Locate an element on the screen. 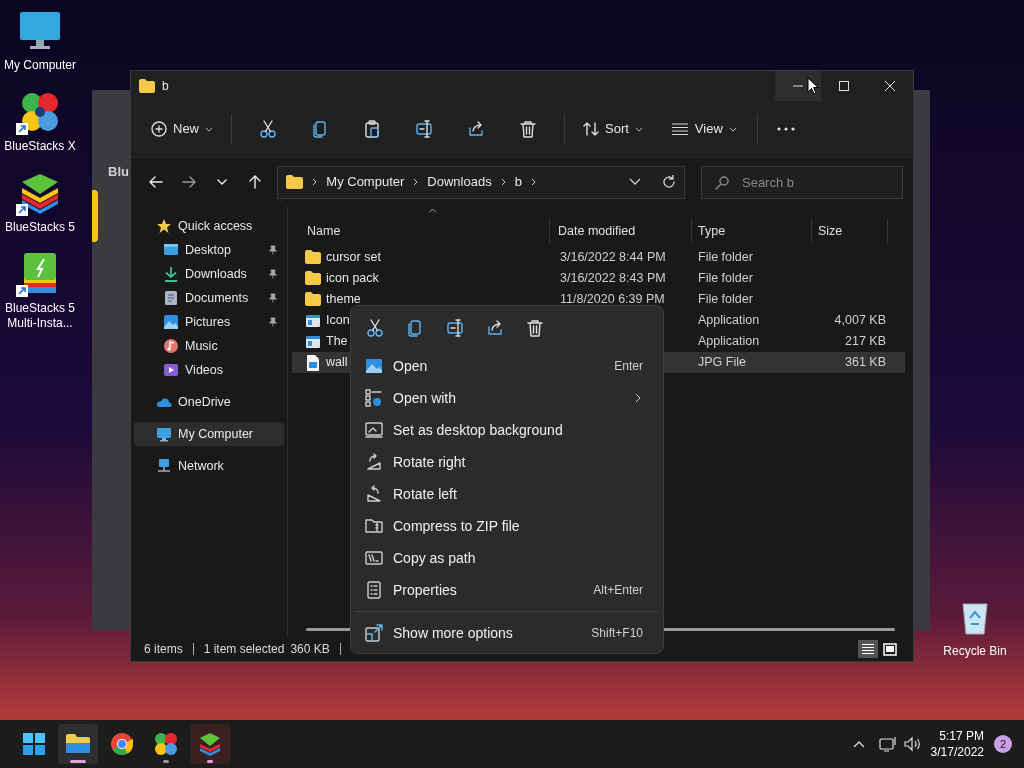  ellipsis-icon is located at coordinates (785, 129).